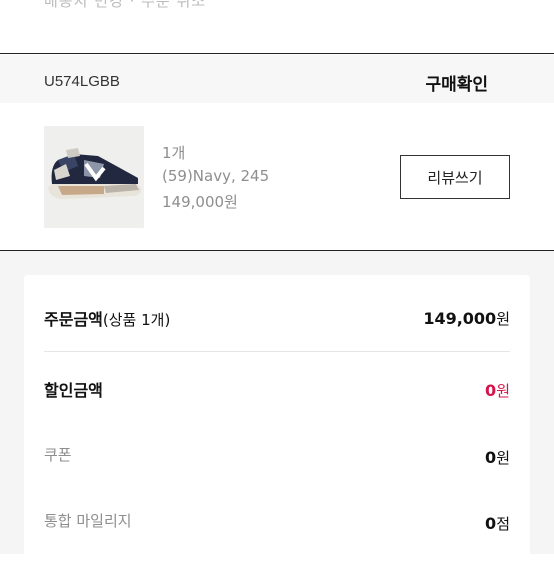 The image size is (554, 565). I want to click on order-amount-label: 주문금액(상품 1개), so click(107, 319).